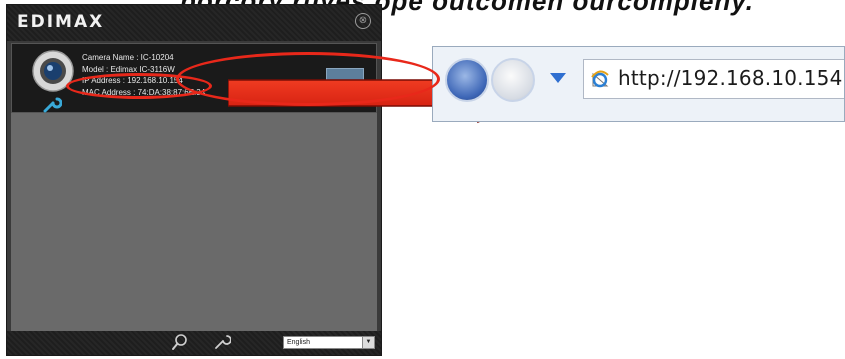 The height and width of the screenshot is (359, 845). I want to click on url-highlight-ellipse, so click(308, 79).